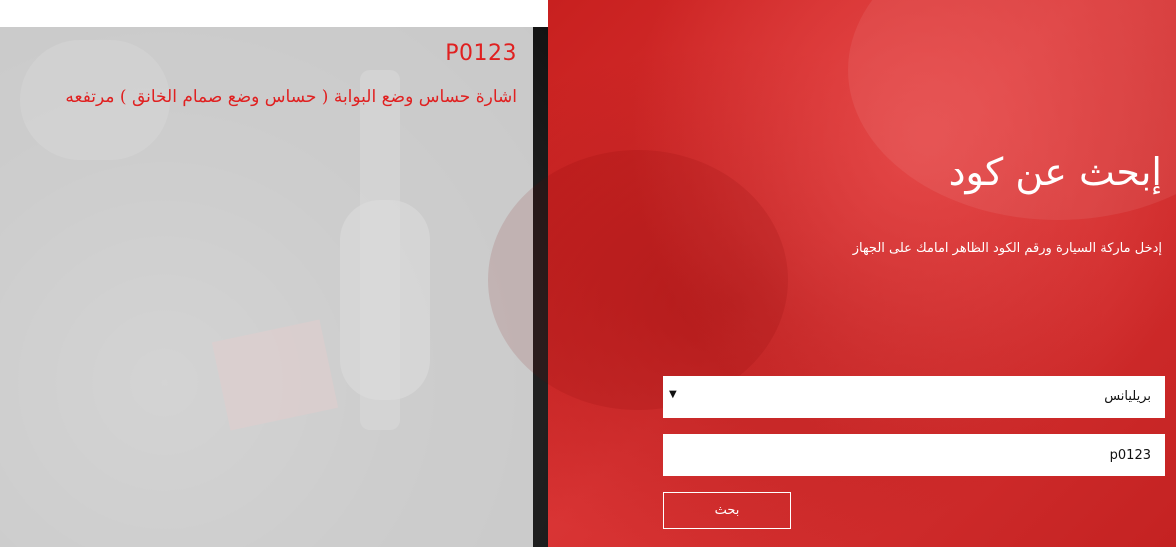 This screenshot has width=1176, height=547. I want to click on result-code: P0123, so click(481, 53).